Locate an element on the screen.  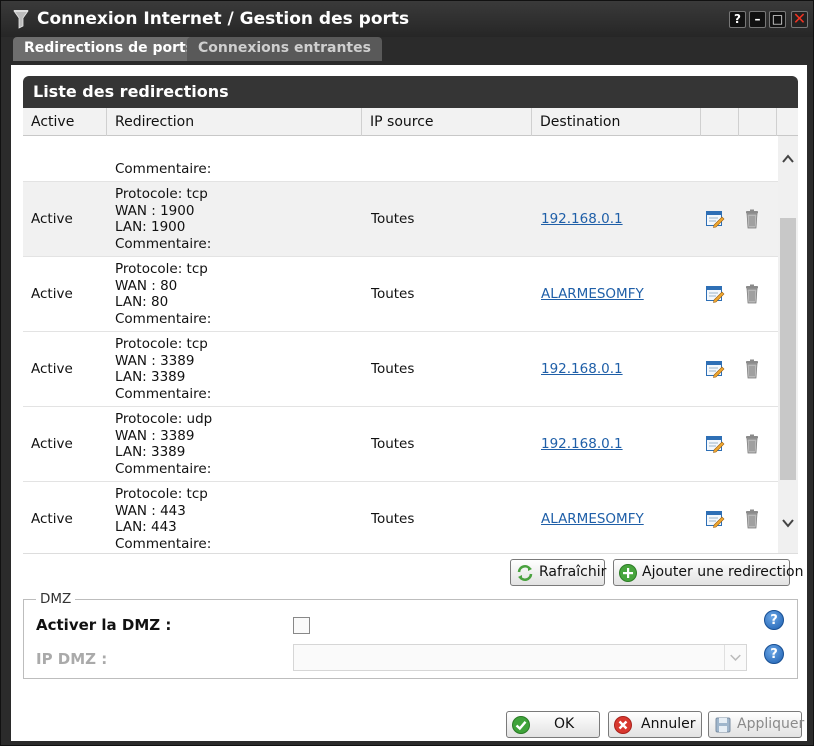
cancel-button: Annuler is located at coordinates (655, 724).